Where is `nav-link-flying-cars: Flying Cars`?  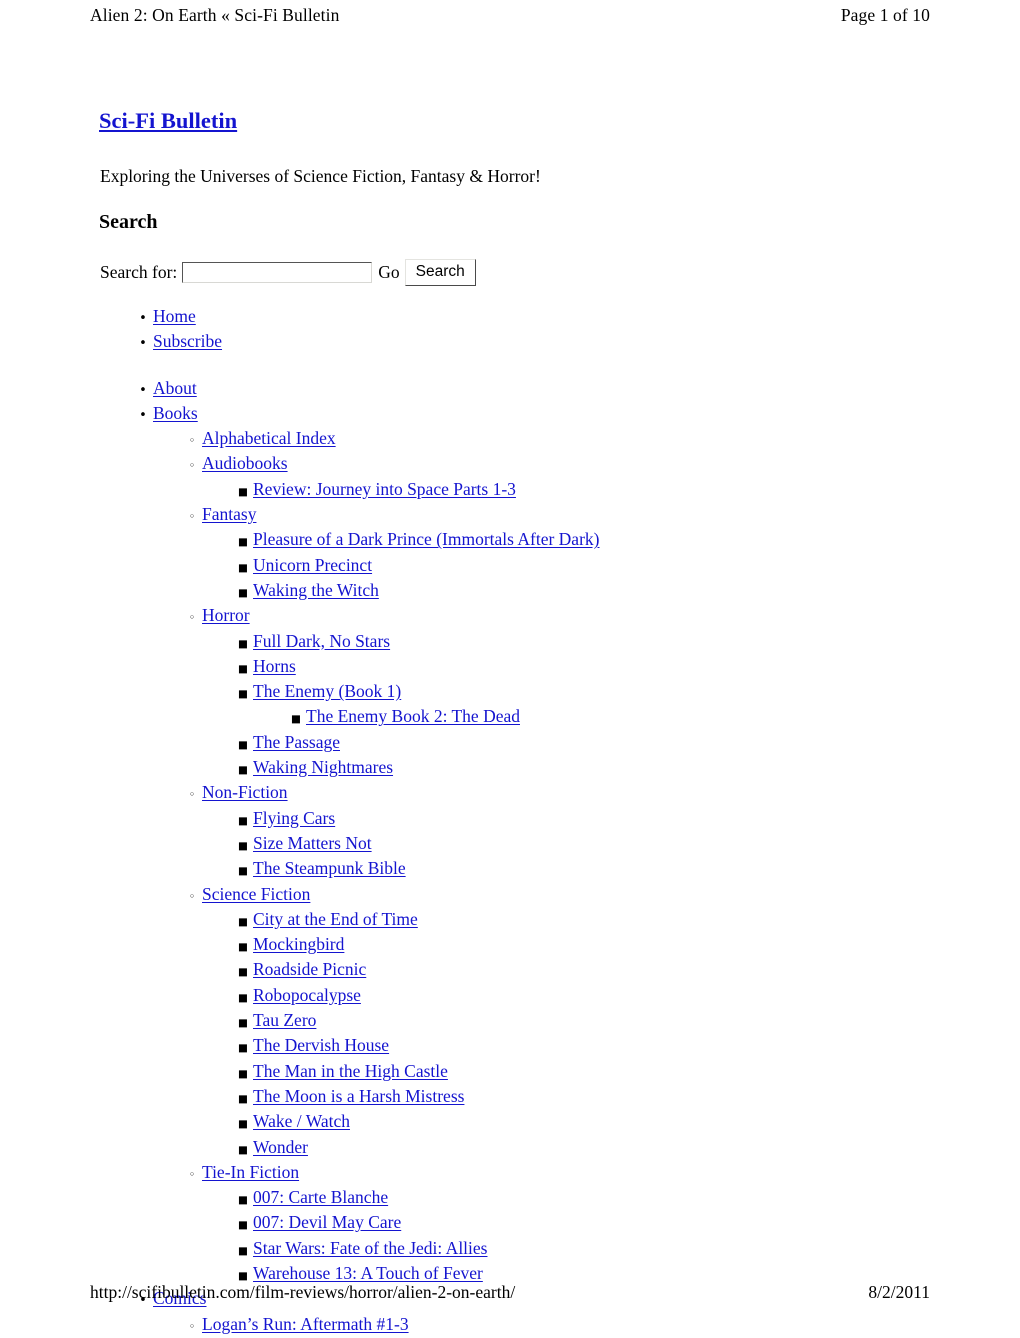
nav-link-flying-cars: Flying Cars is located at coordinates (293, 818).